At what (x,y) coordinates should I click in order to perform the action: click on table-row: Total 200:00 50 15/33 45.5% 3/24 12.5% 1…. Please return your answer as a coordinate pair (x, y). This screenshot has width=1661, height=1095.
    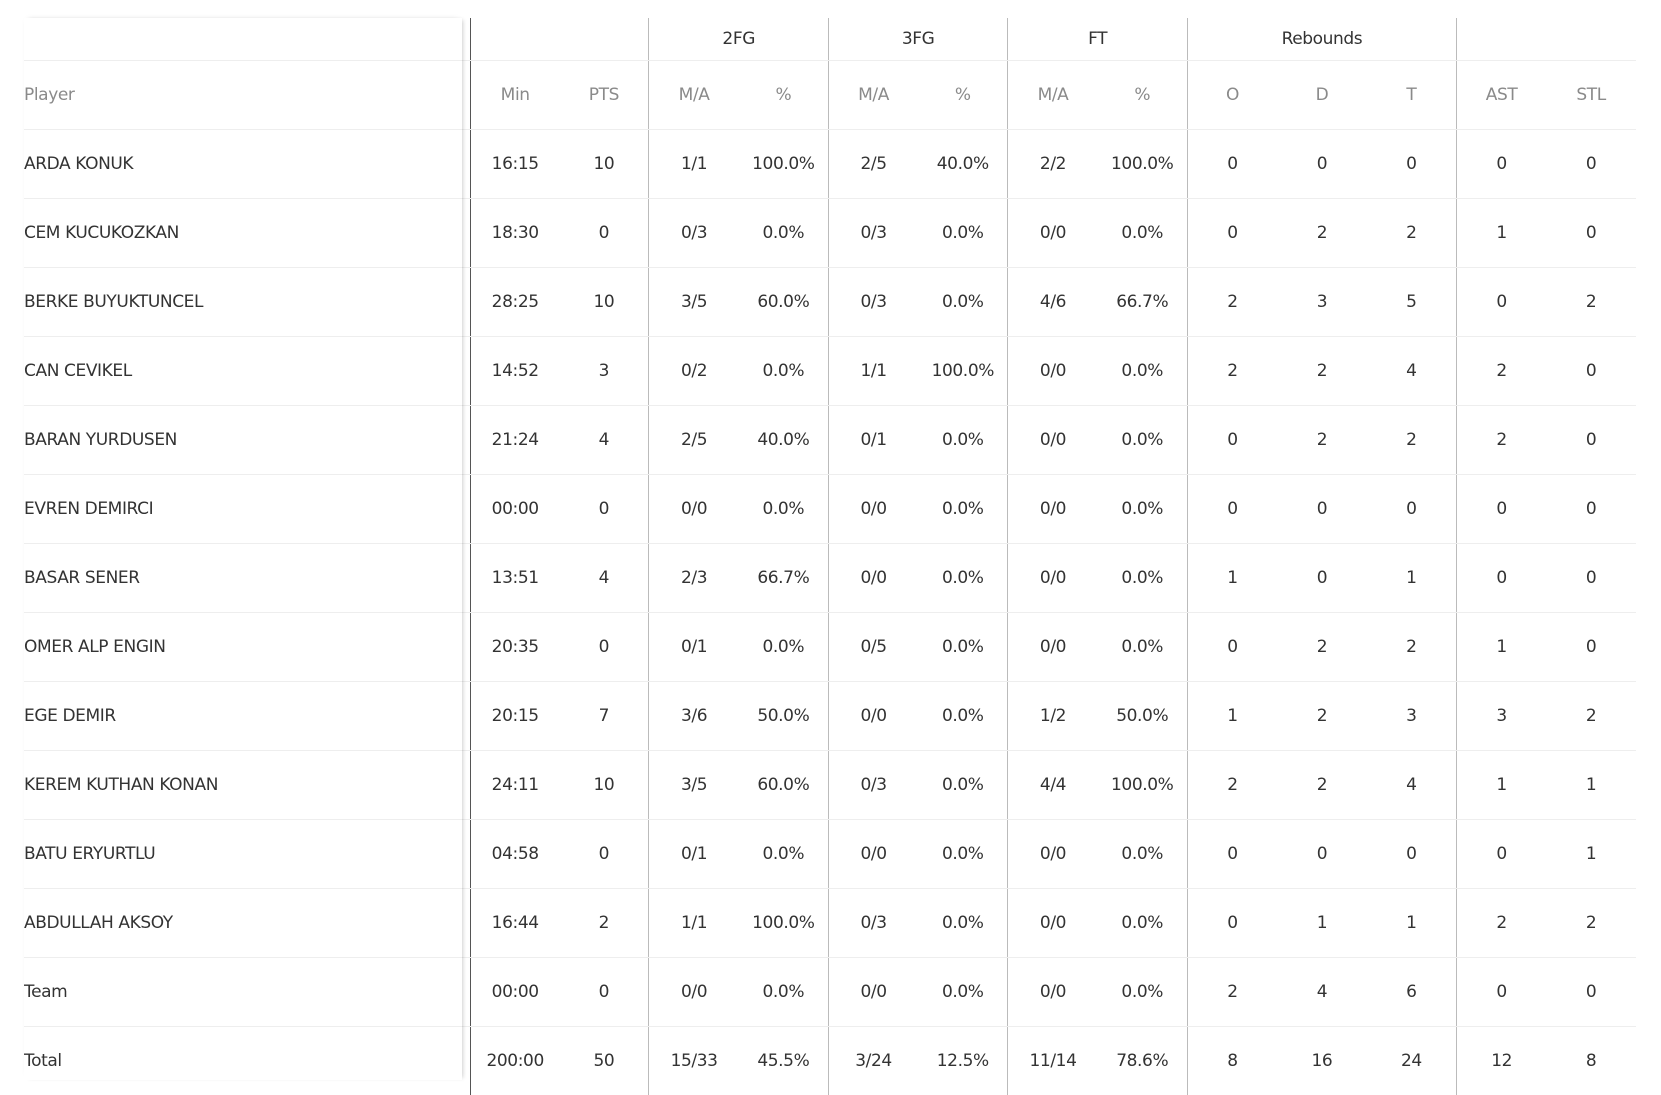
    Looking at the image, I should click on (830, 1061).